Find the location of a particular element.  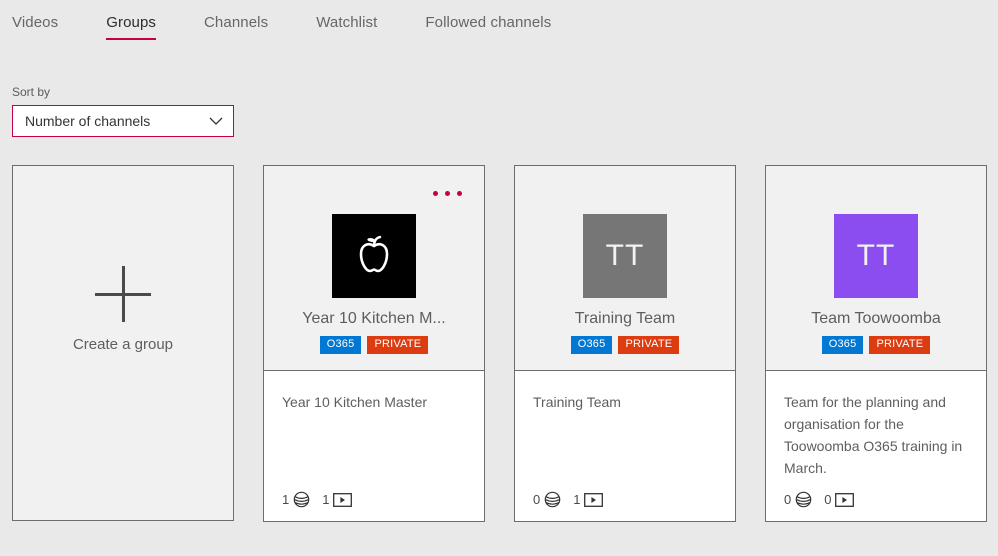

apple-icon is located at coordinates (374, 254).